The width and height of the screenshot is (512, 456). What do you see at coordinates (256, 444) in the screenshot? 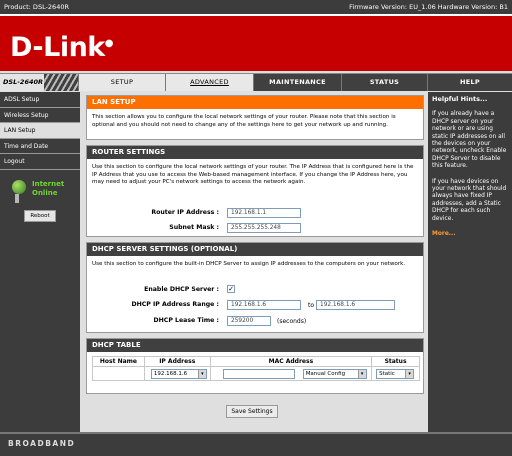
I see `footer-broadband: BROADBAND` at bounding box center [256, 444].